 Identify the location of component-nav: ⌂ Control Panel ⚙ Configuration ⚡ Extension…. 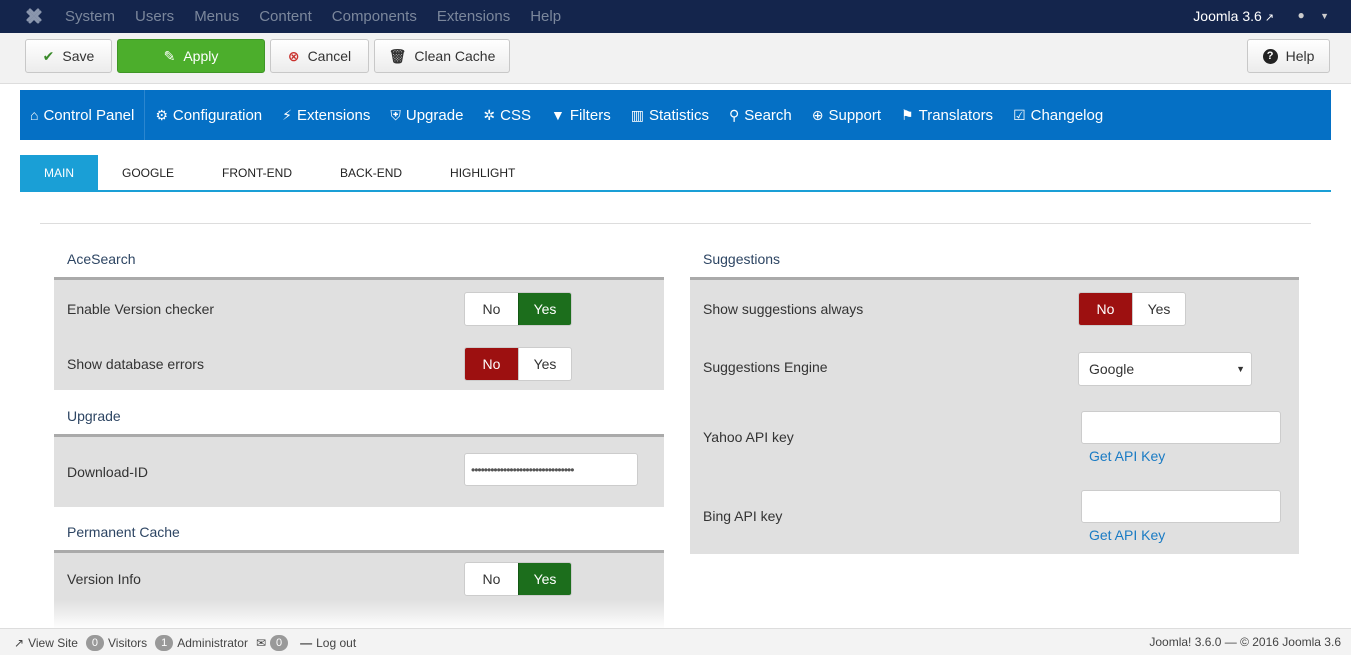
(675, 115).